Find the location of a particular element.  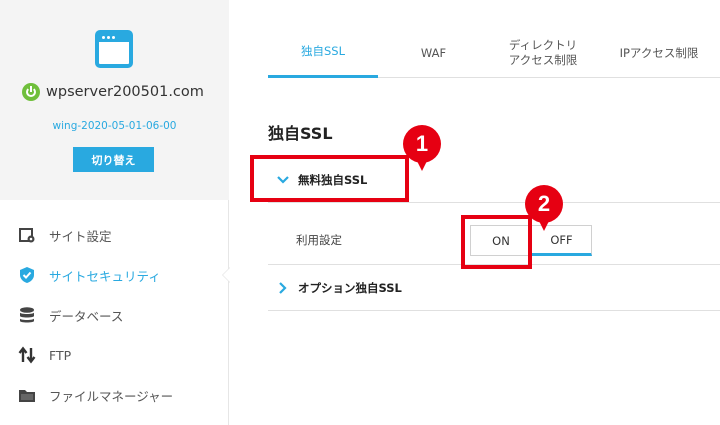

sidebar-item-database: データベース is located at coordinates (114, 315).